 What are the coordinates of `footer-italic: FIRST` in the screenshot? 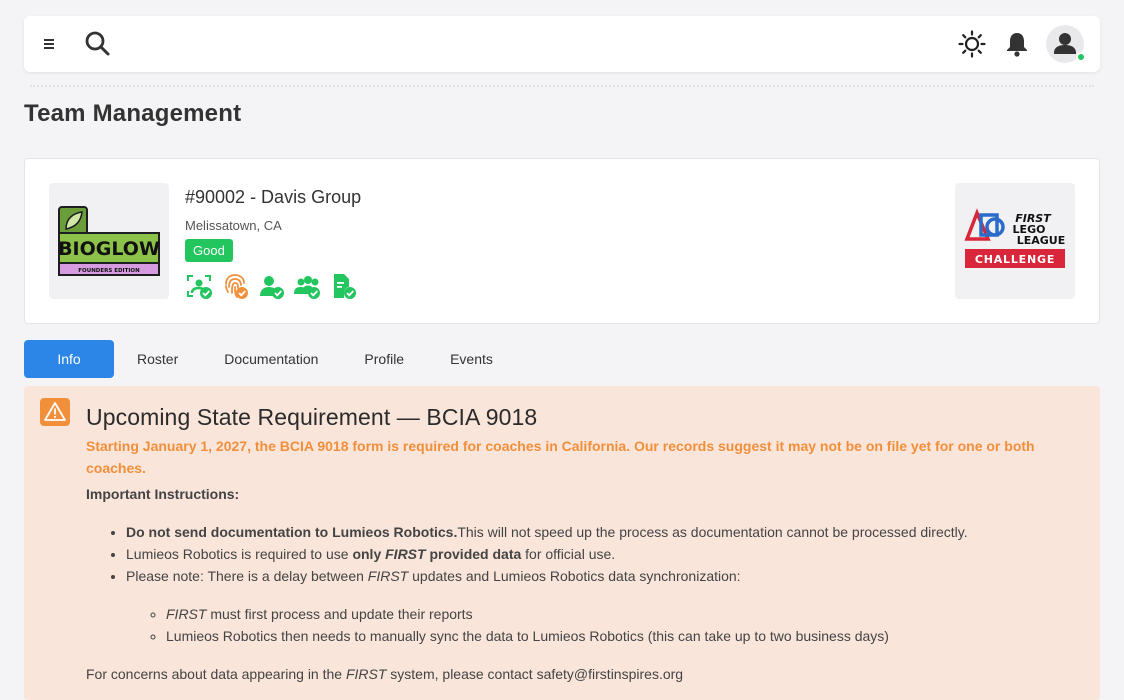 It's located at (366, 674).